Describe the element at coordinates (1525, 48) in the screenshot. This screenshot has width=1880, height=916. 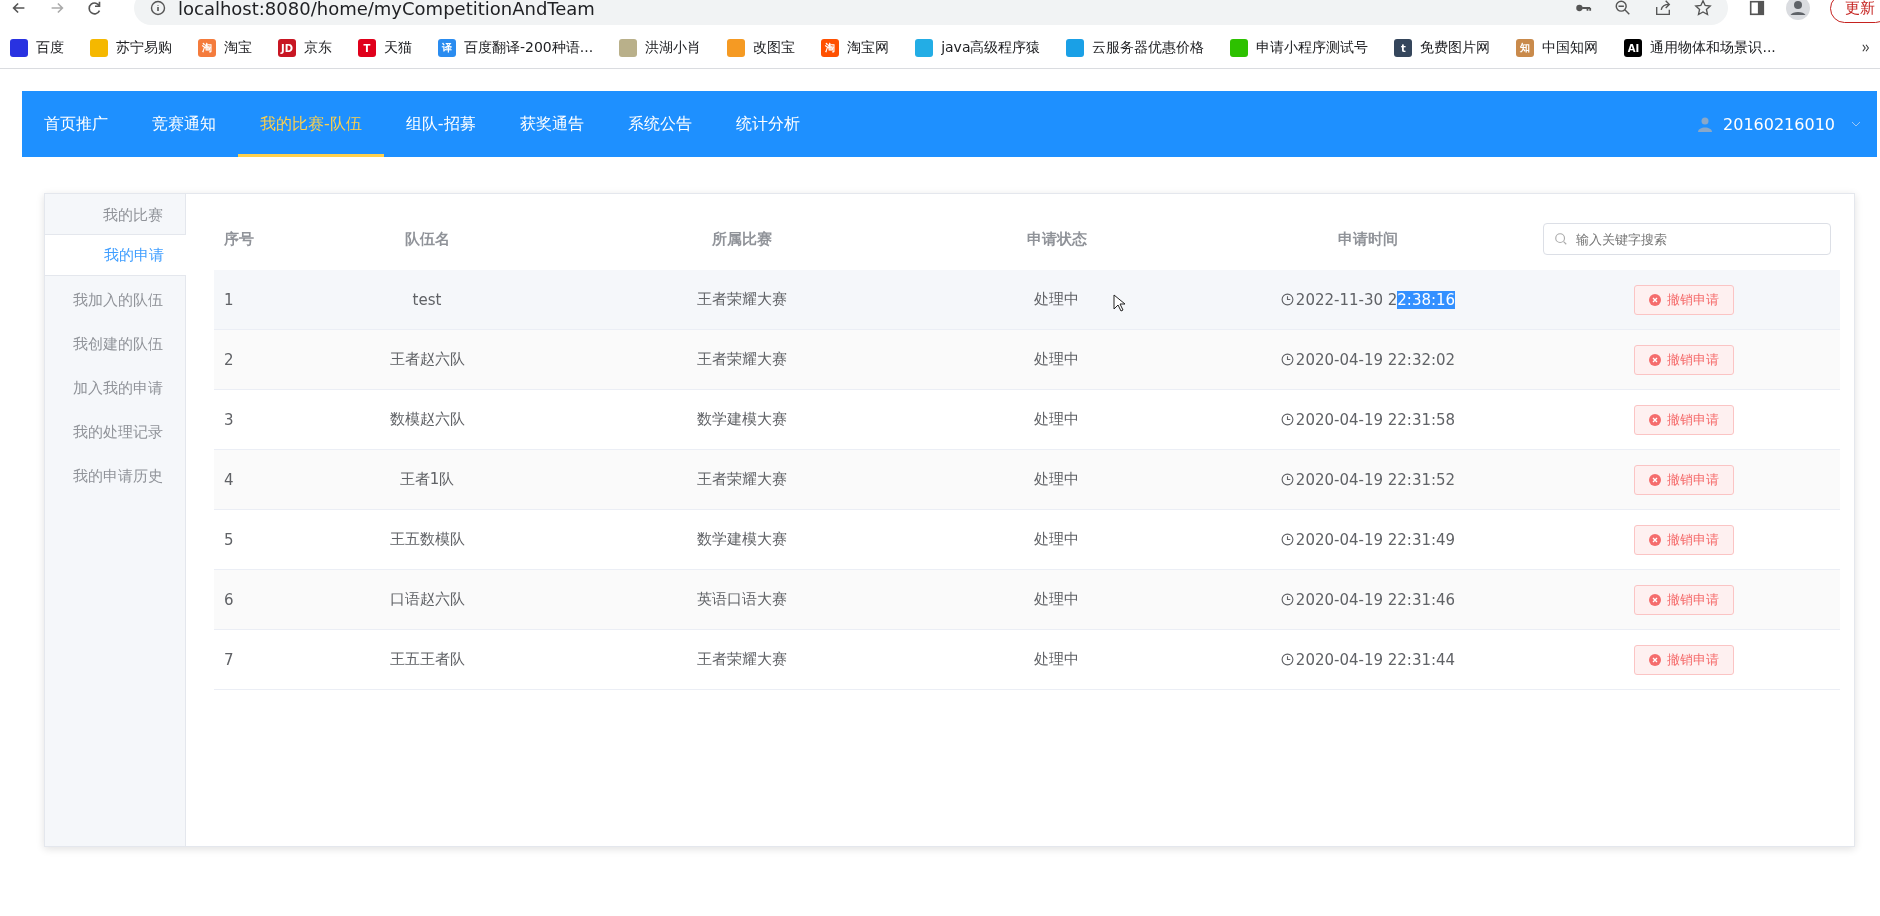
I see `bookmark-icon: 知` at that location.